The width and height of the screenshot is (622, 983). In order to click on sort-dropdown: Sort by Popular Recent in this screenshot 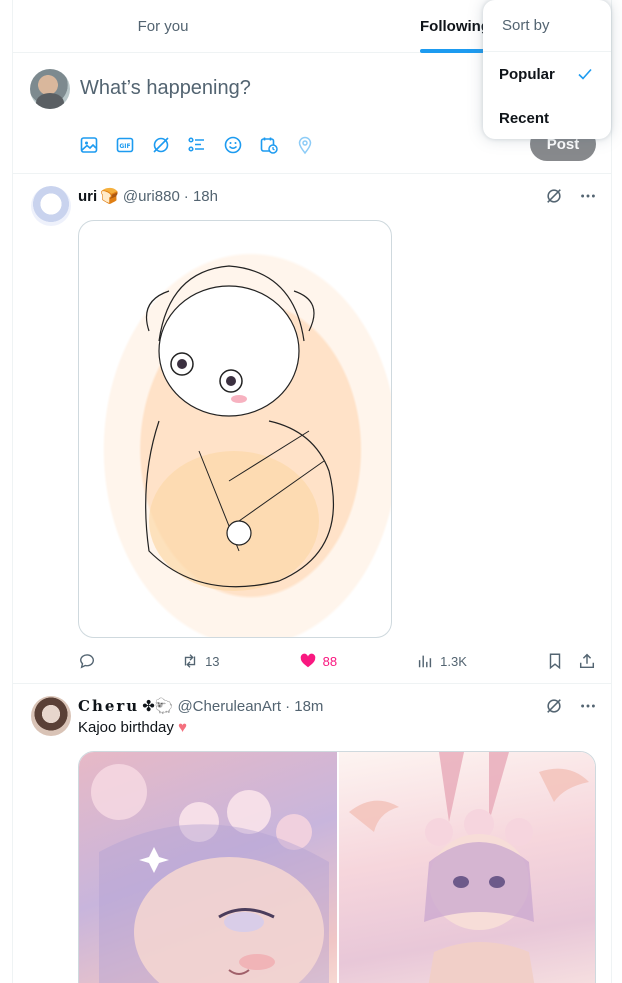, I will do `click(547, 69)`.